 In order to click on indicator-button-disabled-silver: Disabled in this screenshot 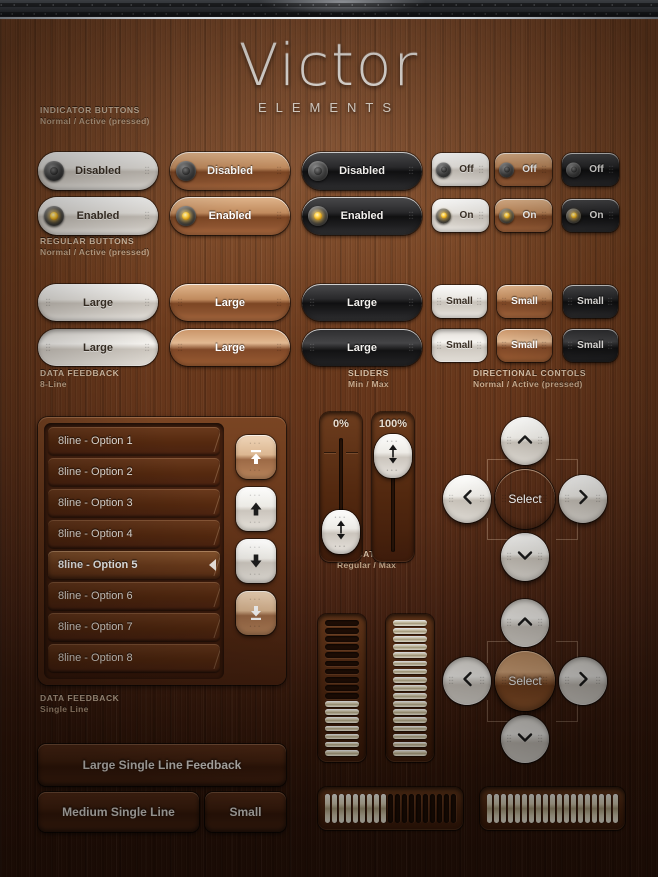, I will do `click(98, 171)`.